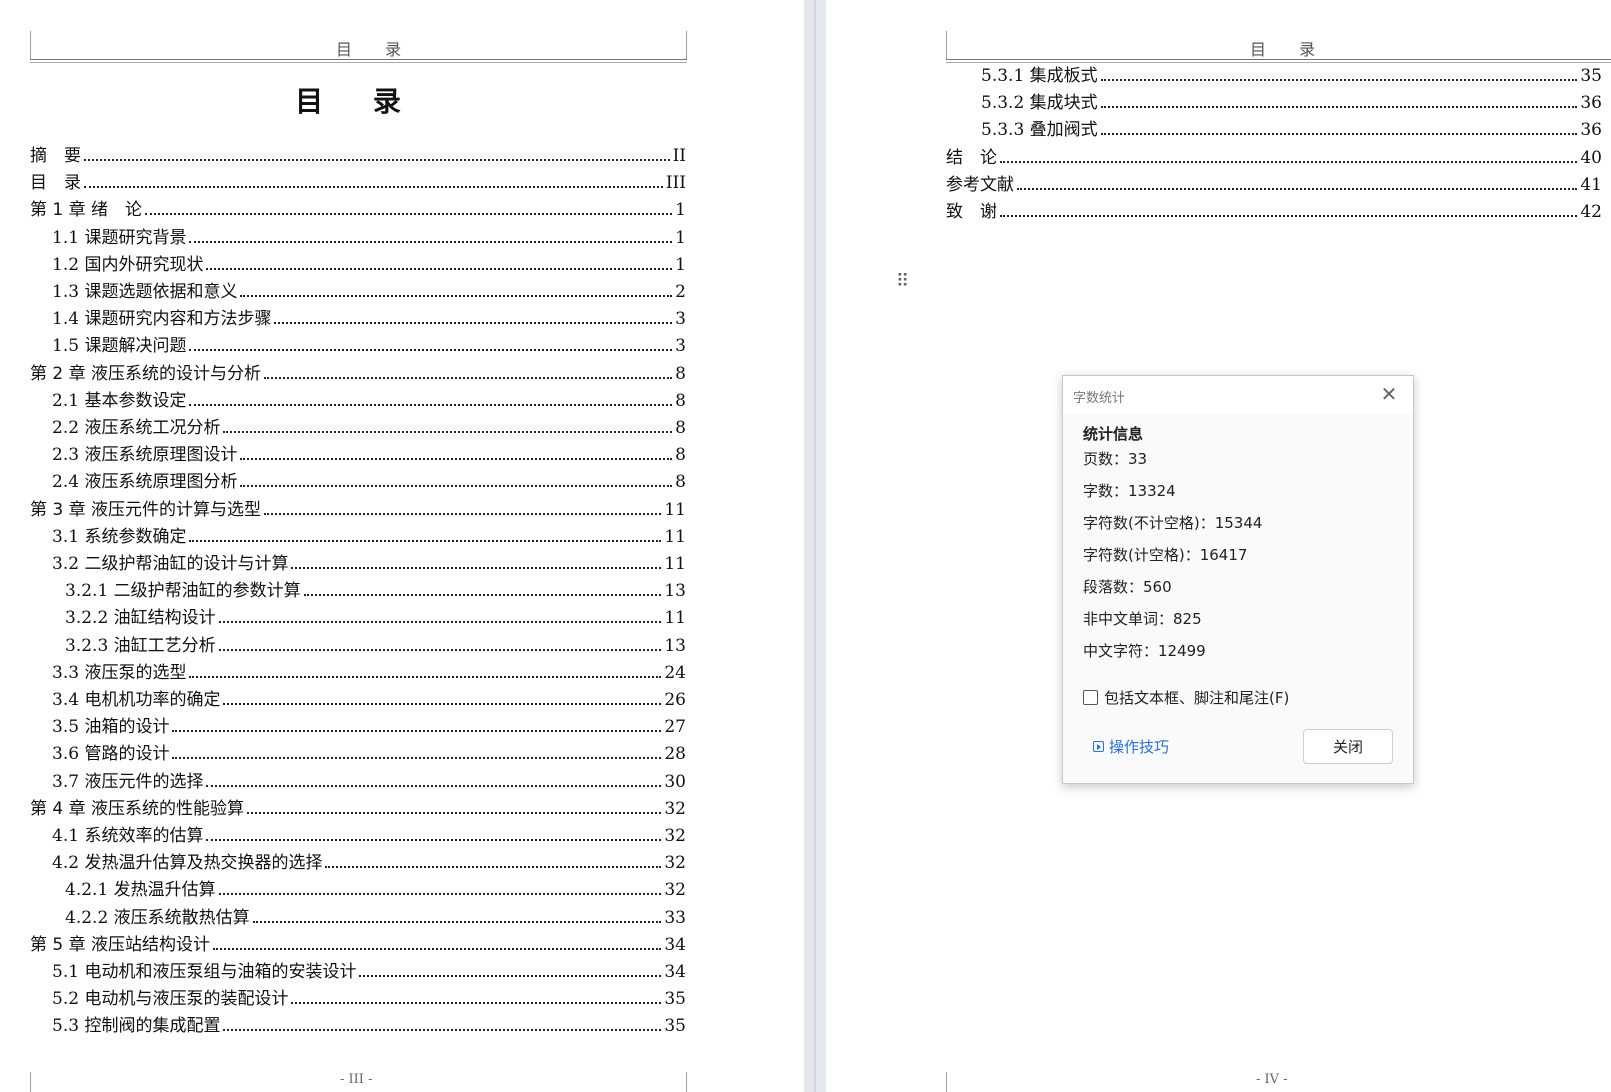  I want to click on toc-entry: 5.2 电动机与液压泵的装配设计 35, so click(369, 996).